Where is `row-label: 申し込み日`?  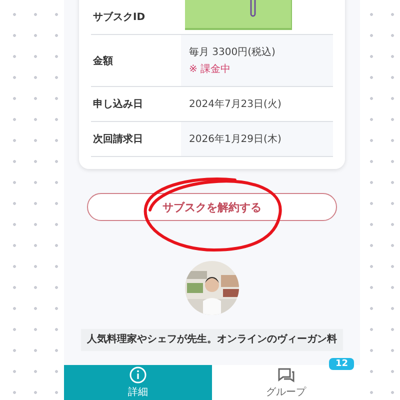 row-label: 申し込み日 is located at coordinates (118, 105).